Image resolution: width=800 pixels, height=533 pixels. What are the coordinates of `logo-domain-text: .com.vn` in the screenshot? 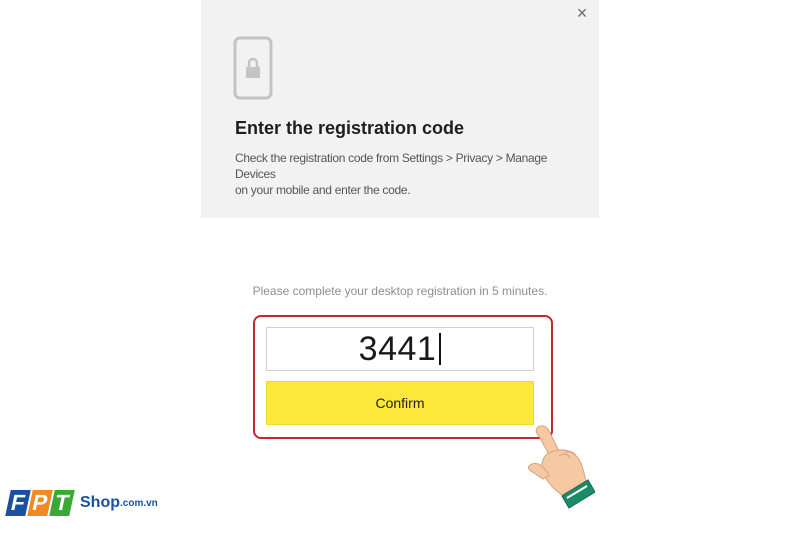 It's located at (139, 503).